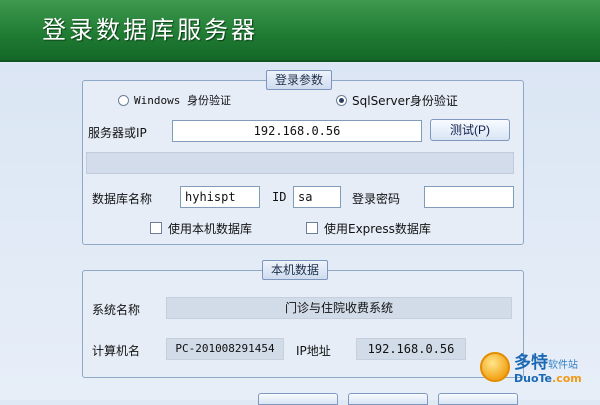 This screenshot has height=405, width=600. What do you see at coordinates (123, 100) in the screenshot?
I see `windows-auth-radio` at bounding box center [123, 100].